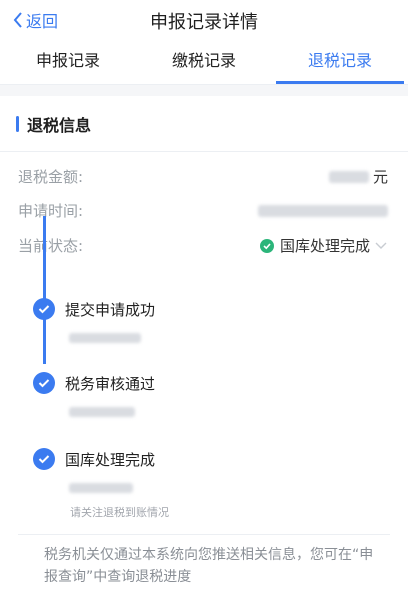 The height and width of the screenshot is (594, 408). Describe the element at coordinates (340, 62) in the screenshot. I see `tab-tax-refund-records: 退税记录` at that location.